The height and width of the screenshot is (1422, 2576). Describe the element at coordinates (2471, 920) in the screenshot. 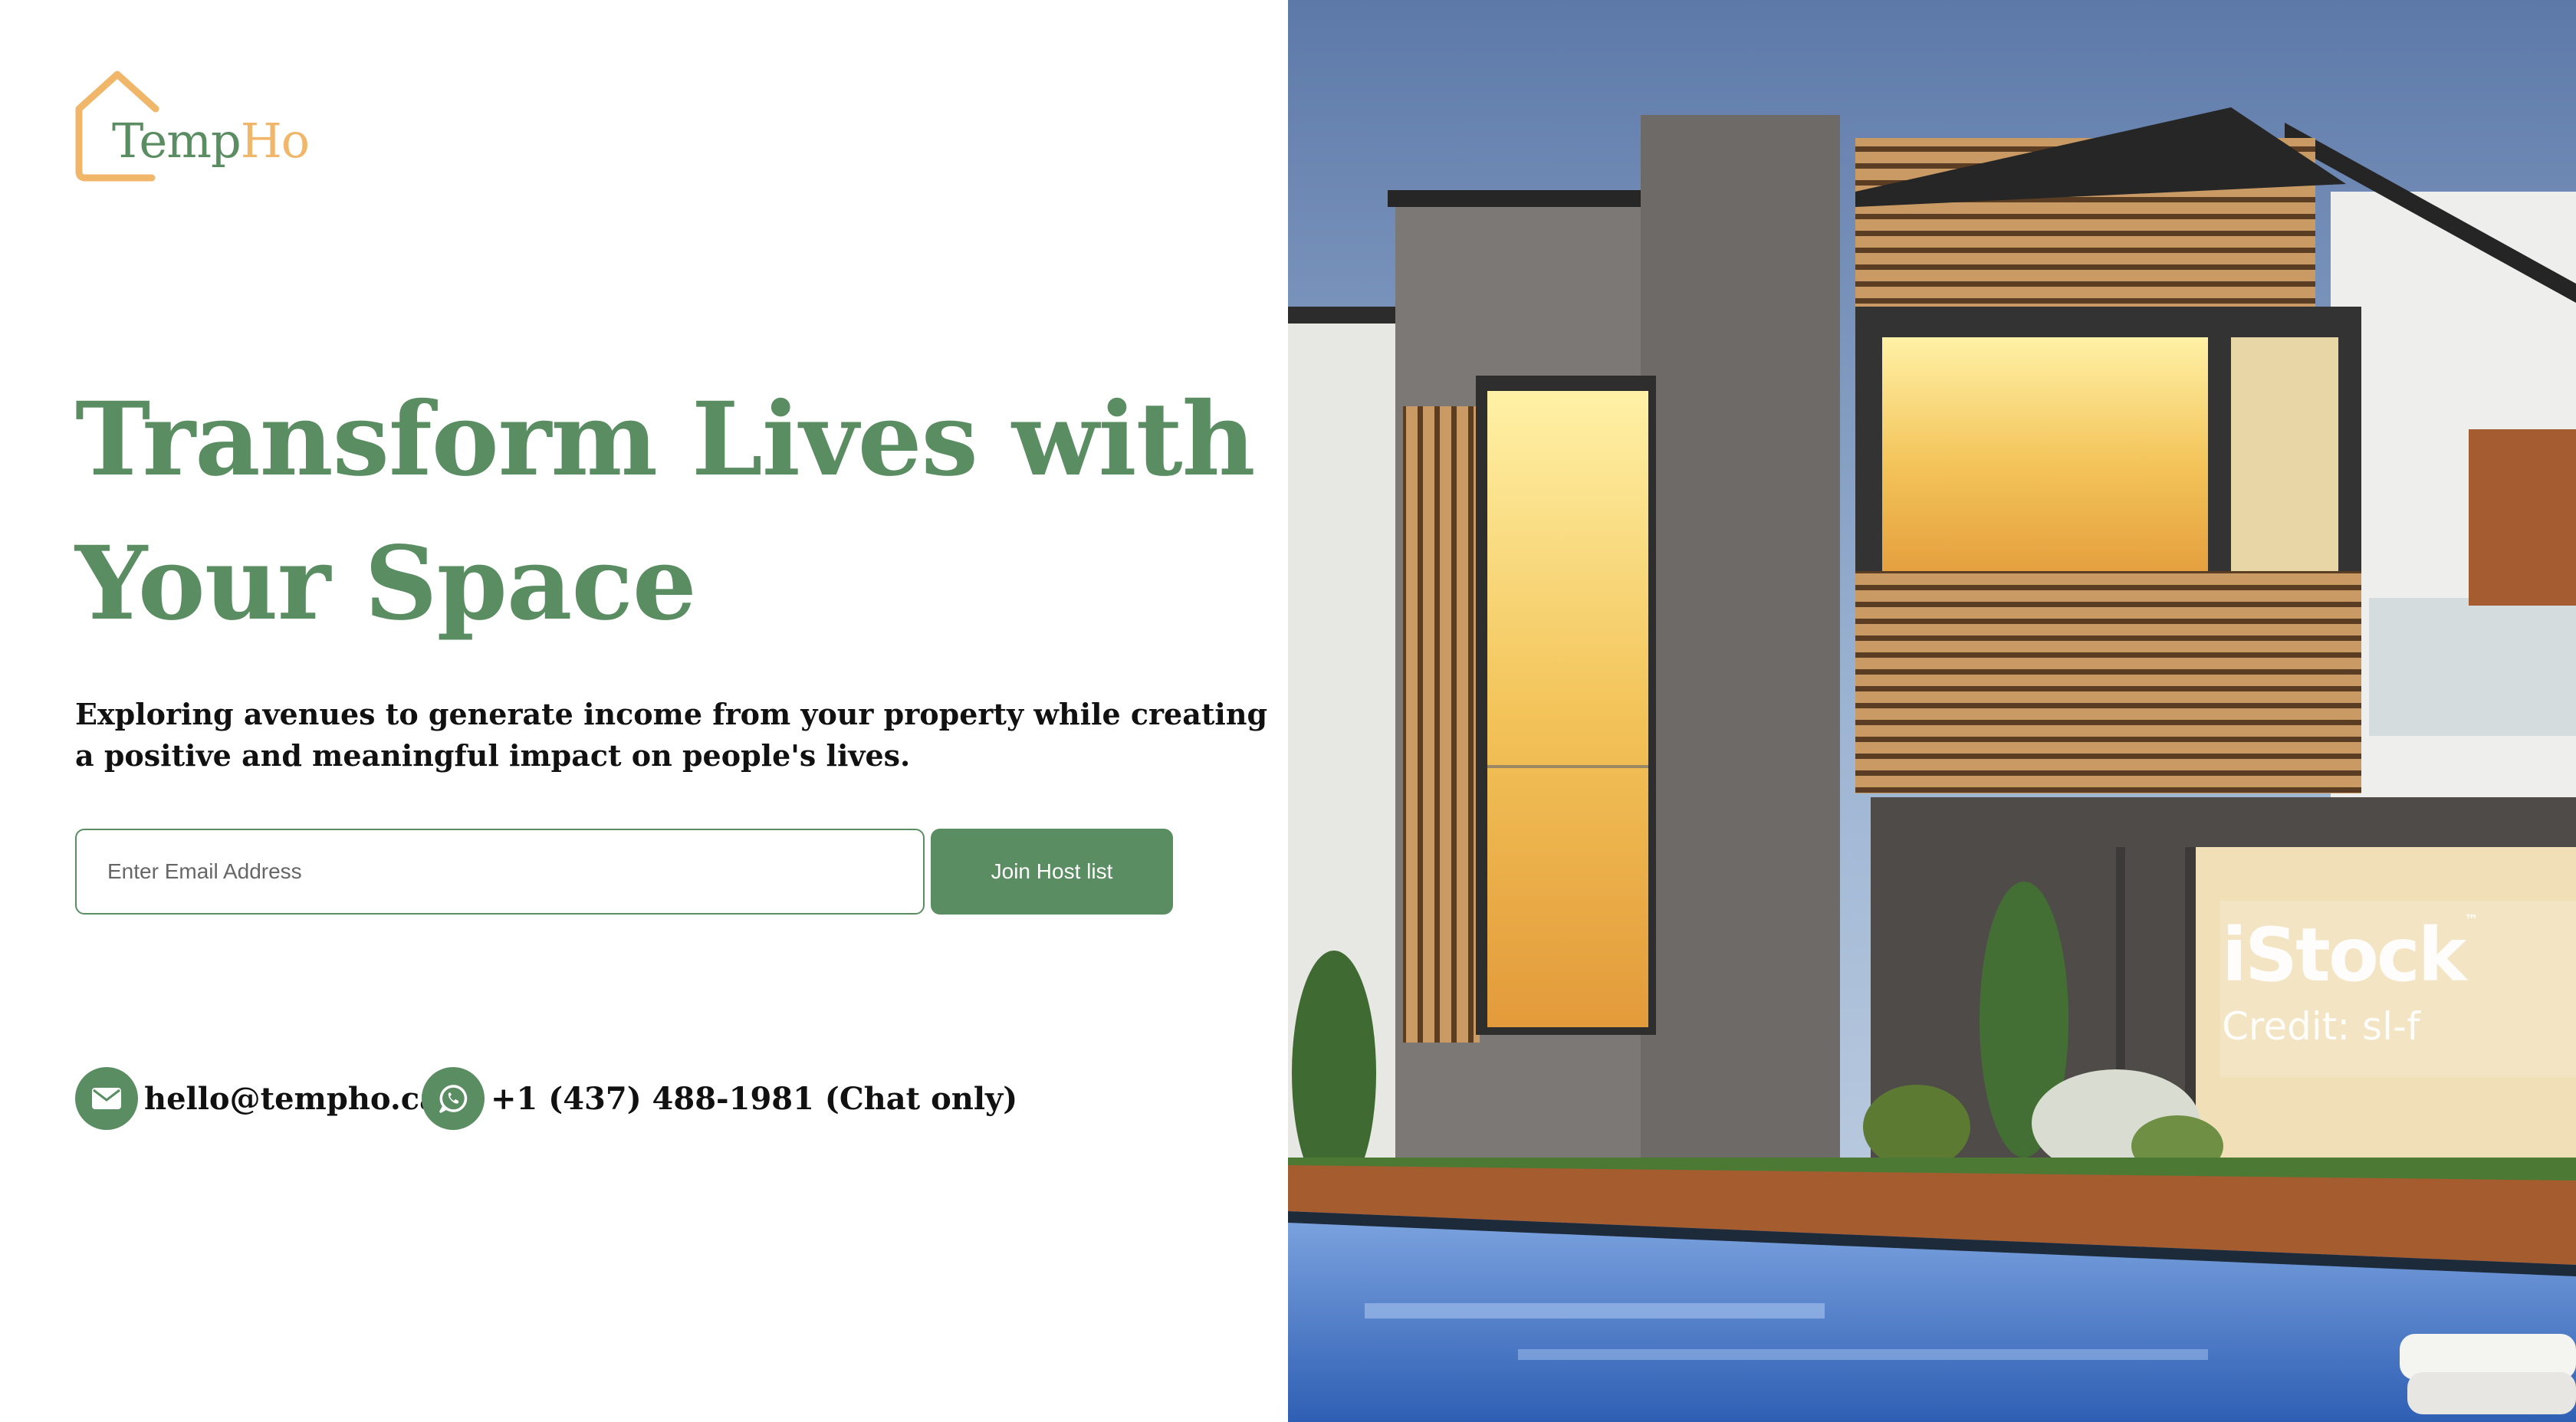

I see `watermark-tm: ™` at that location.